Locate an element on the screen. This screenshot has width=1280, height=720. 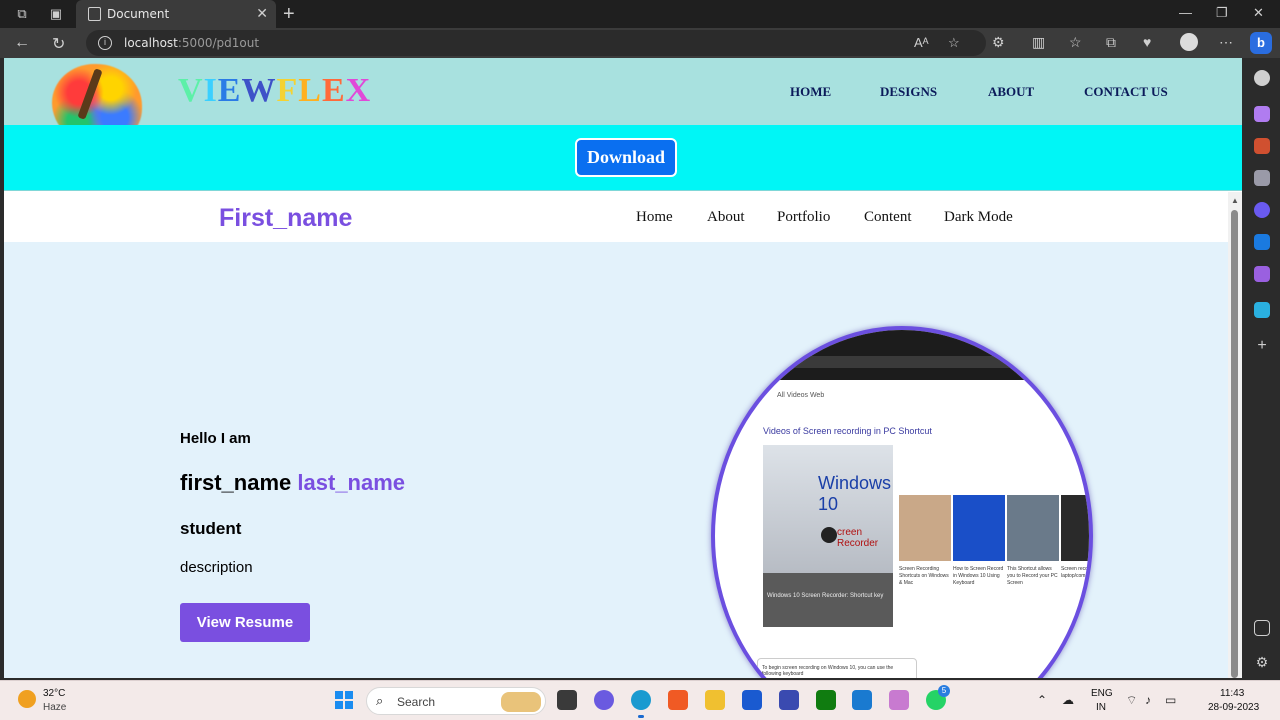
refresh-icon: ↻ is located at coordinates (58, 44).